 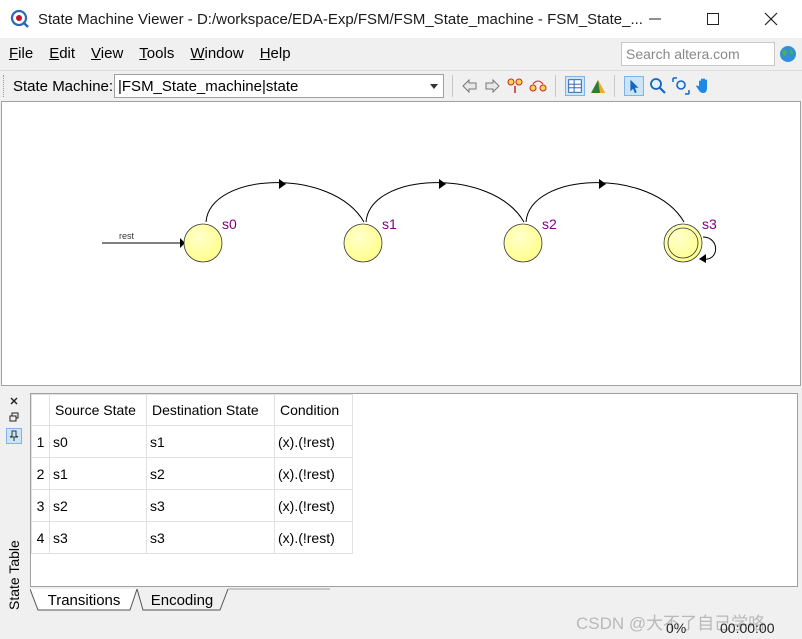 What do you see at coordinates (788, 54) in the screenshot?
I see `globe-icon` at bounding box center [788, 54].